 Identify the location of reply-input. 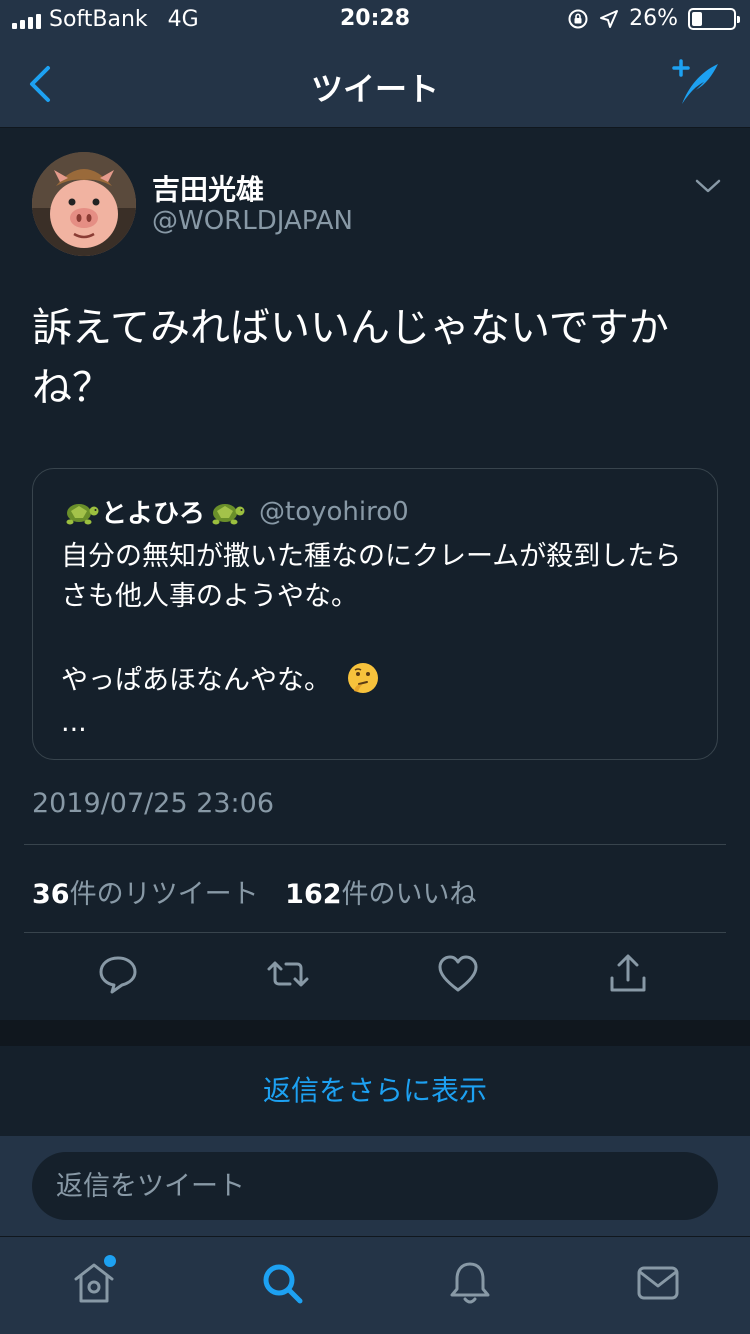
(375, 1186).